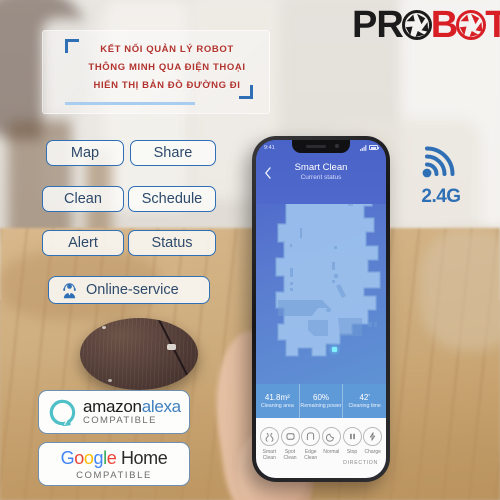  What do you see at coordinates (334, 349) in the screenshot?
I see `robot-position-marker` at bounding box center [334, 349].